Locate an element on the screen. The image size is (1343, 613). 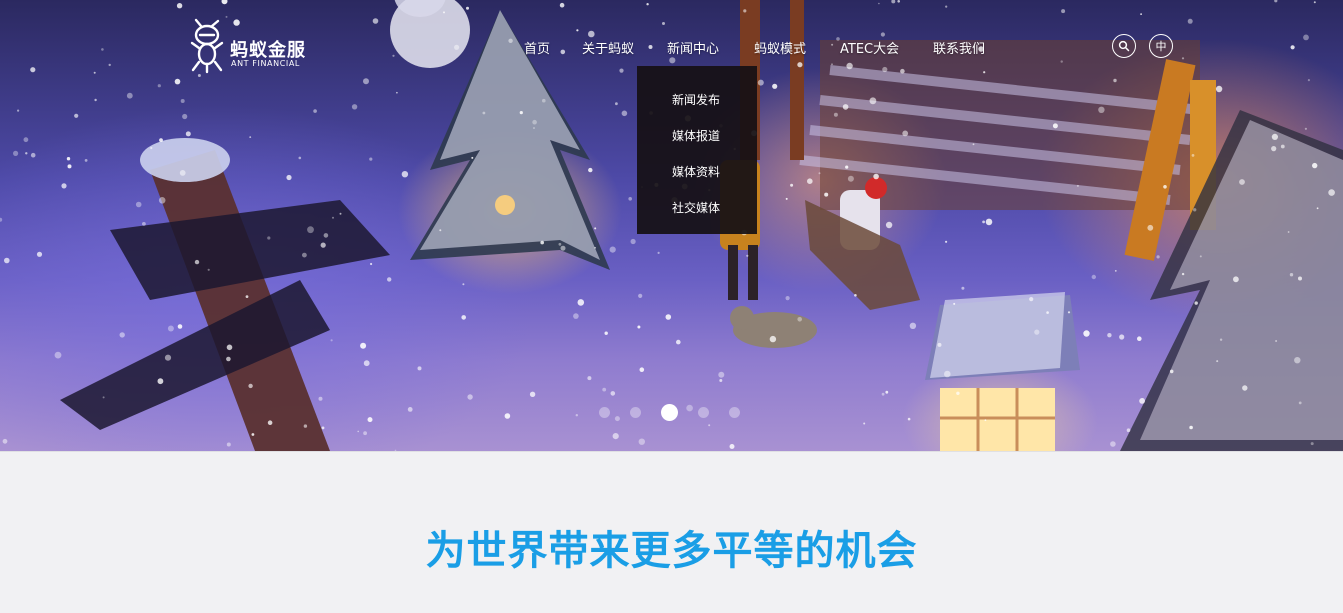
news-dropdown-menu: 新闻发布 媒体报道 媒体资料 社交媒体 is located at coordinates (697, 150).